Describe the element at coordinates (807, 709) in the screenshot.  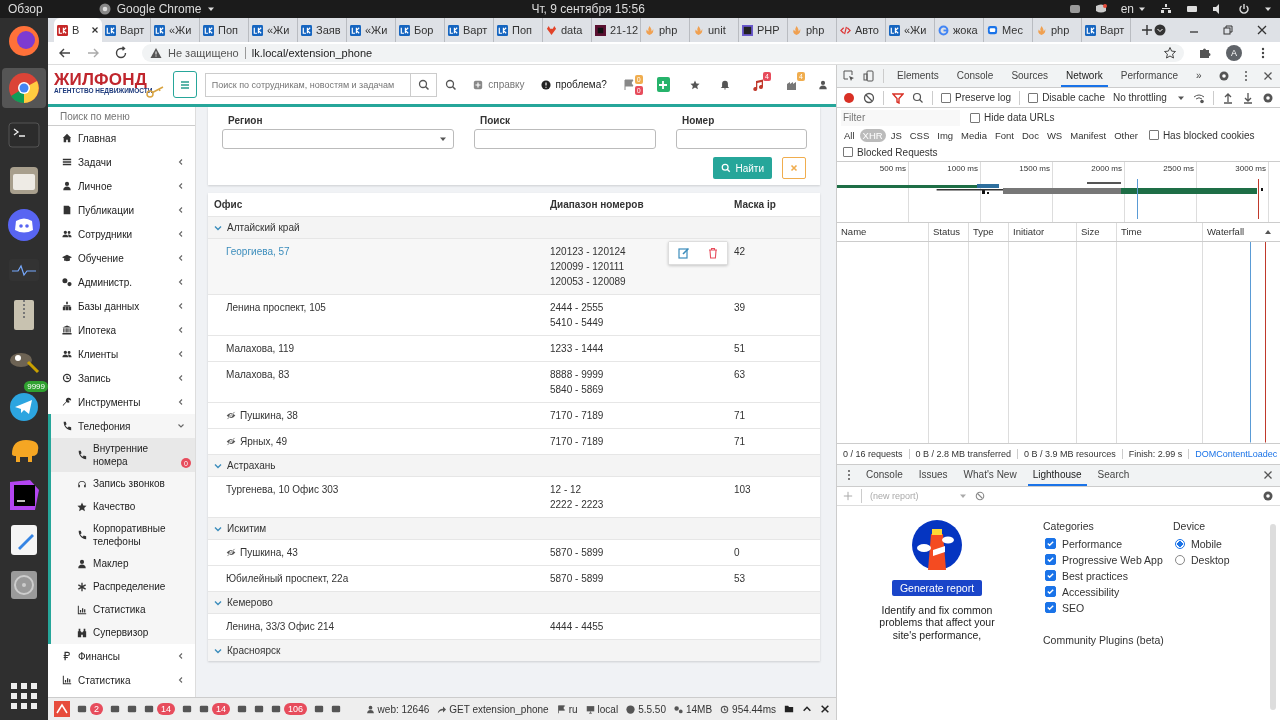
I see `chevron-up-icon` at that location.